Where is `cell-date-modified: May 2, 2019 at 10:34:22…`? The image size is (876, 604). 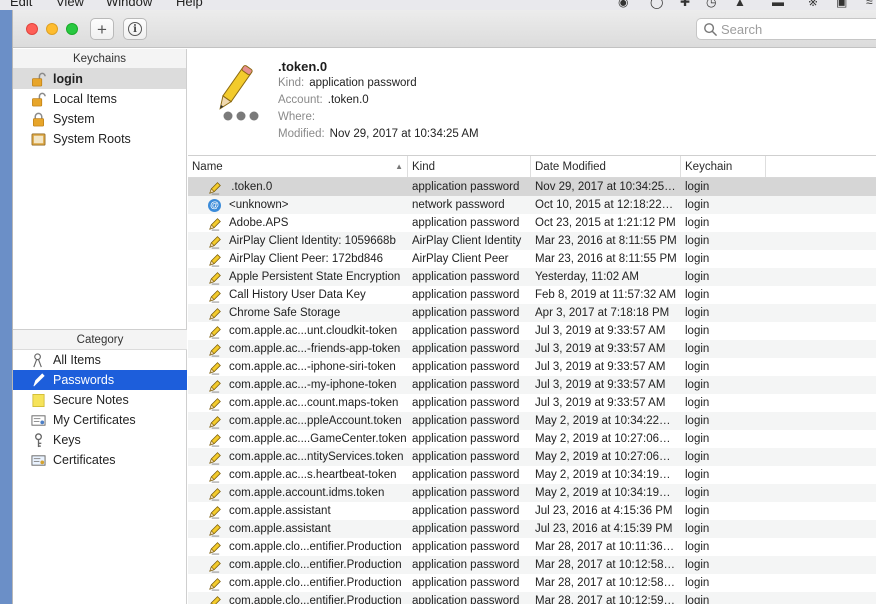
cell-date-modified: May 2, 2019 at 10:34:22… is located at coordinates (603, 421).